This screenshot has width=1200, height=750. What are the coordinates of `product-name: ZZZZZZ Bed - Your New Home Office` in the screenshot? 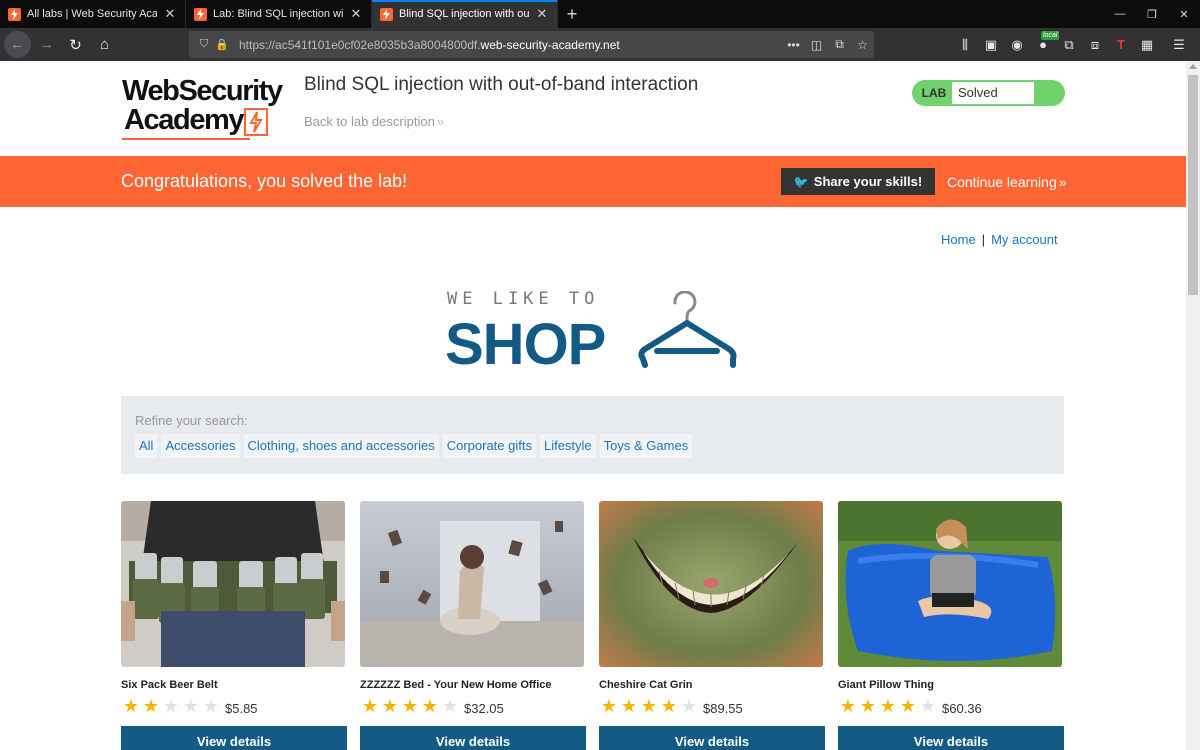 It's located at (456, 685).